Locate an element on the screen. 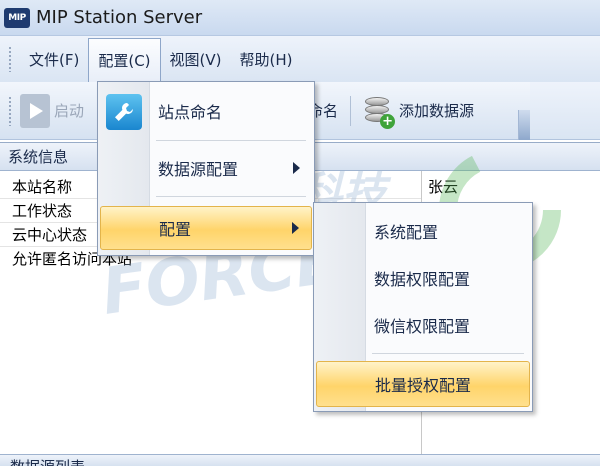 This screenshot has width=600, height=466. toolbar-overflow-icon is located at coordinates (524, 125).